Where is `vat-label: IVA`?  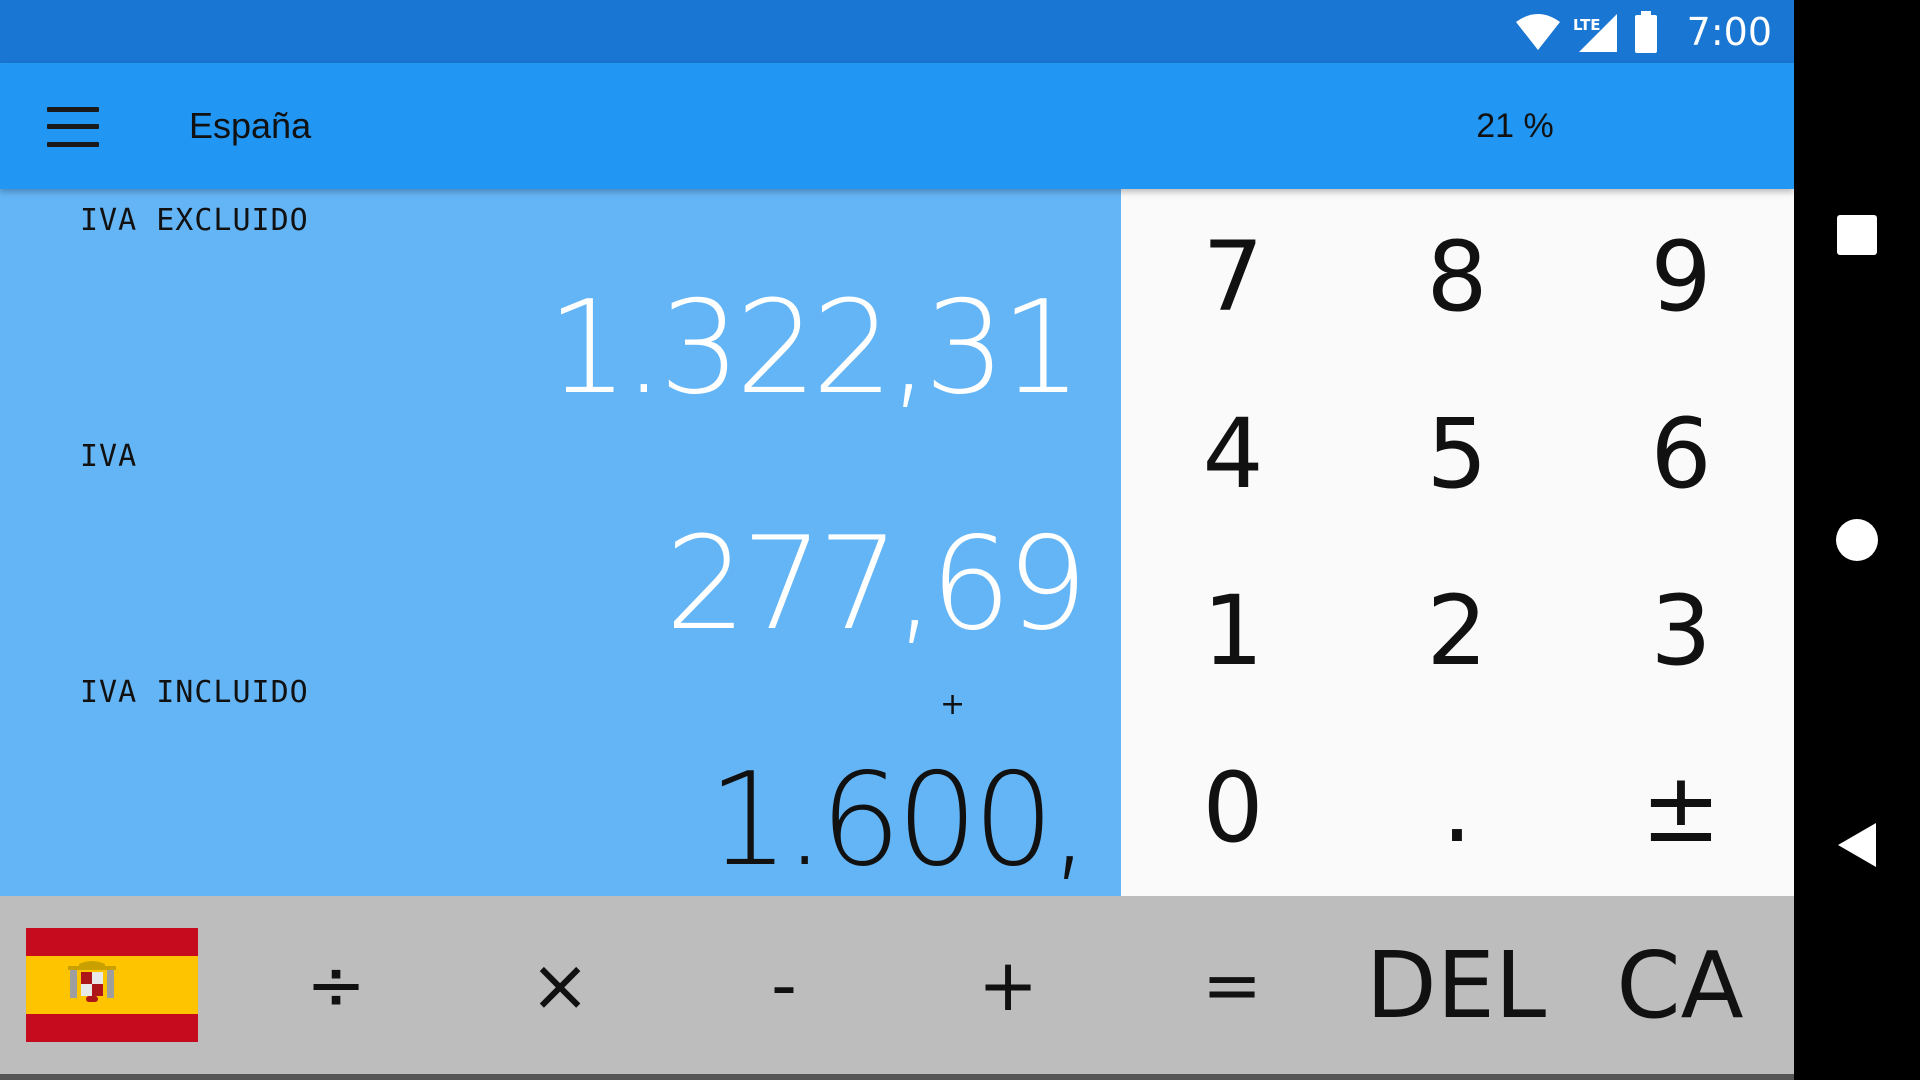 vat-label: IVA is located at coordinates (109, 456).